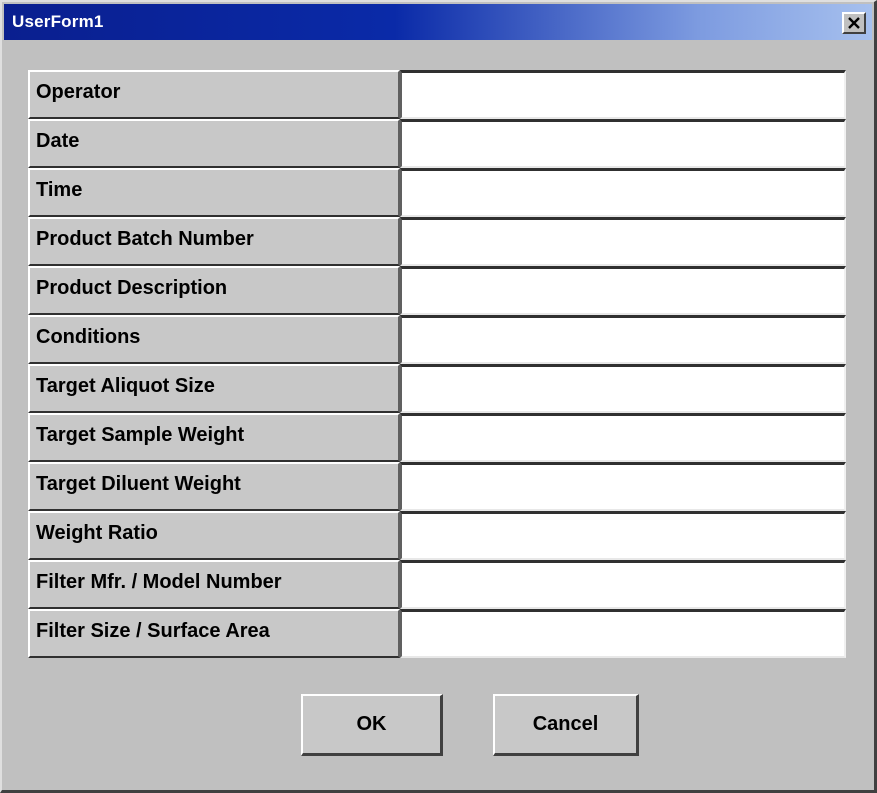 This screenshot has width=877, height=793. Describe the element at coordinates (214, 94) in the screenshot. I see `field-label: Operator` at that location.